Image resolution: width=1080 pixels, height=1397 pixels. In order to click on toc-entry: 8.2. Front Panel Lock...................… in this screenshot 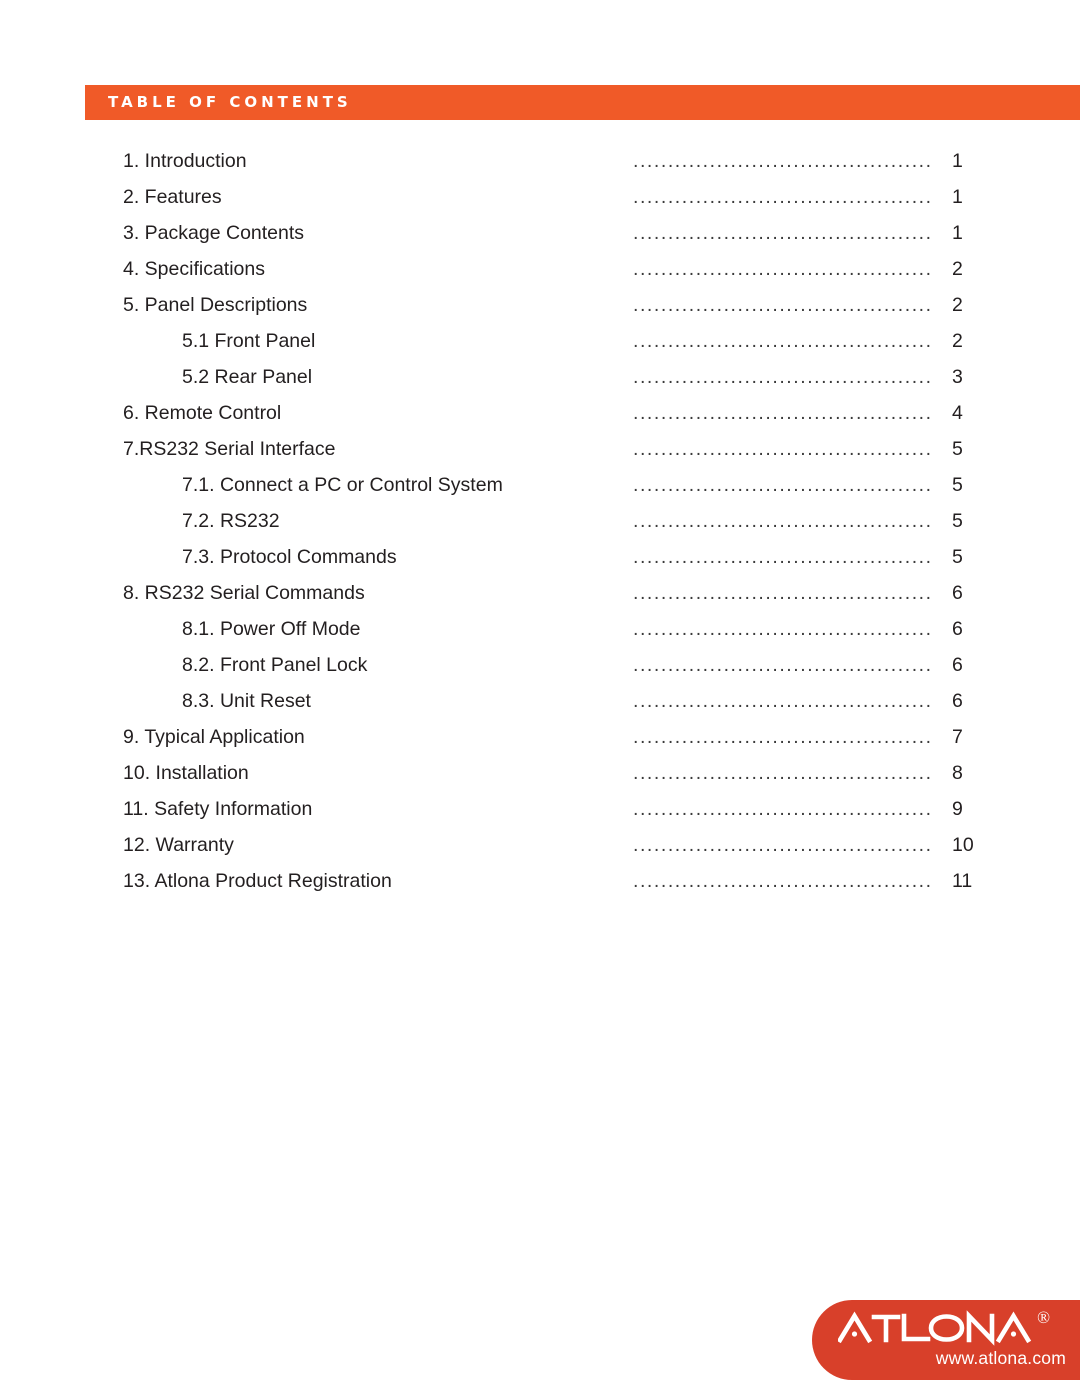, I will do `click(540, 665)`.